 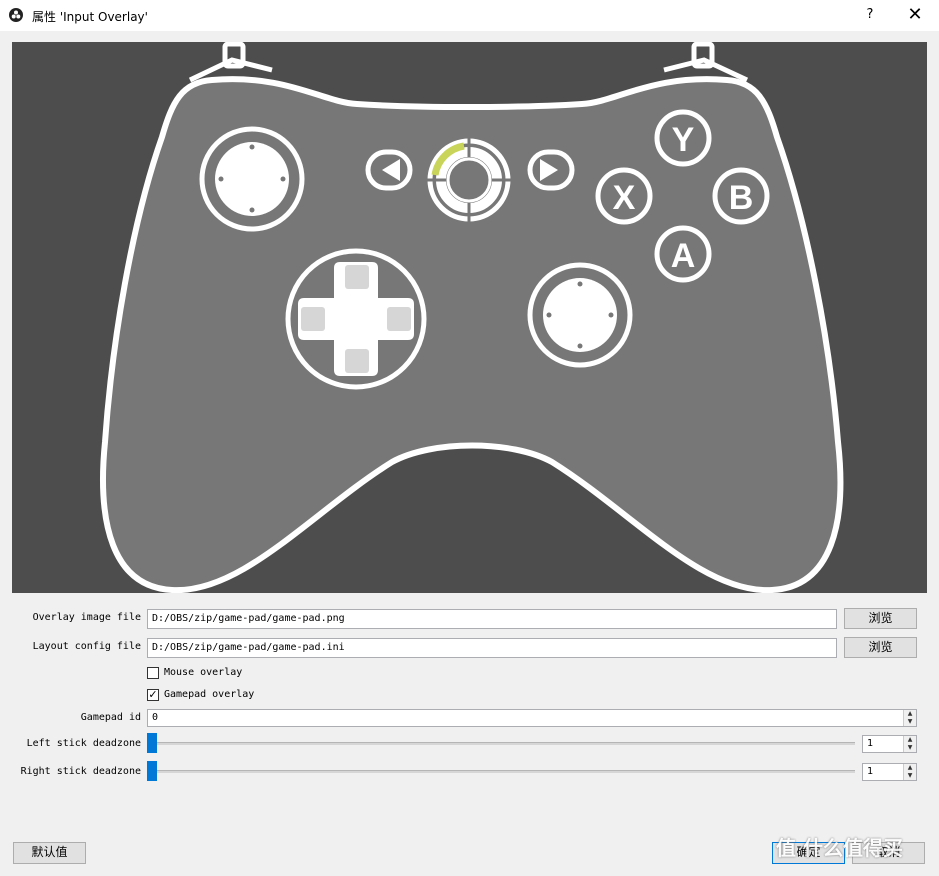 I want to click on overlay-image-browse-button: 浏览, so click(x=880, y=618).